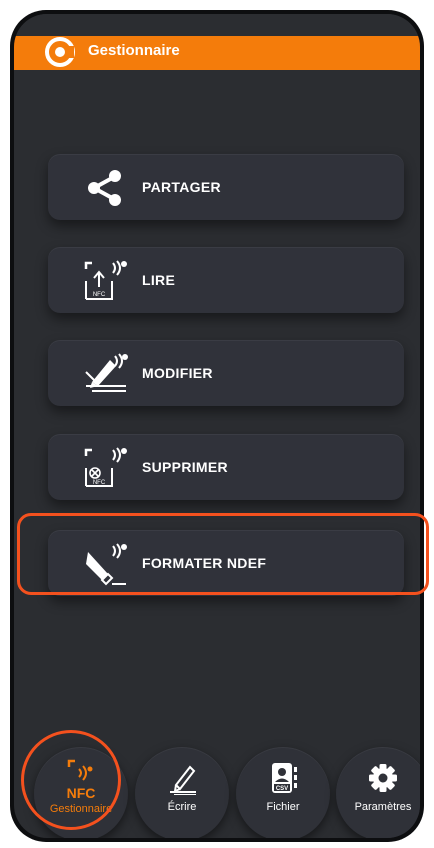 The height and width of the screenshot is (848, 434). I want to click on nfc-delete-icon: NFC, so click(105, 467).